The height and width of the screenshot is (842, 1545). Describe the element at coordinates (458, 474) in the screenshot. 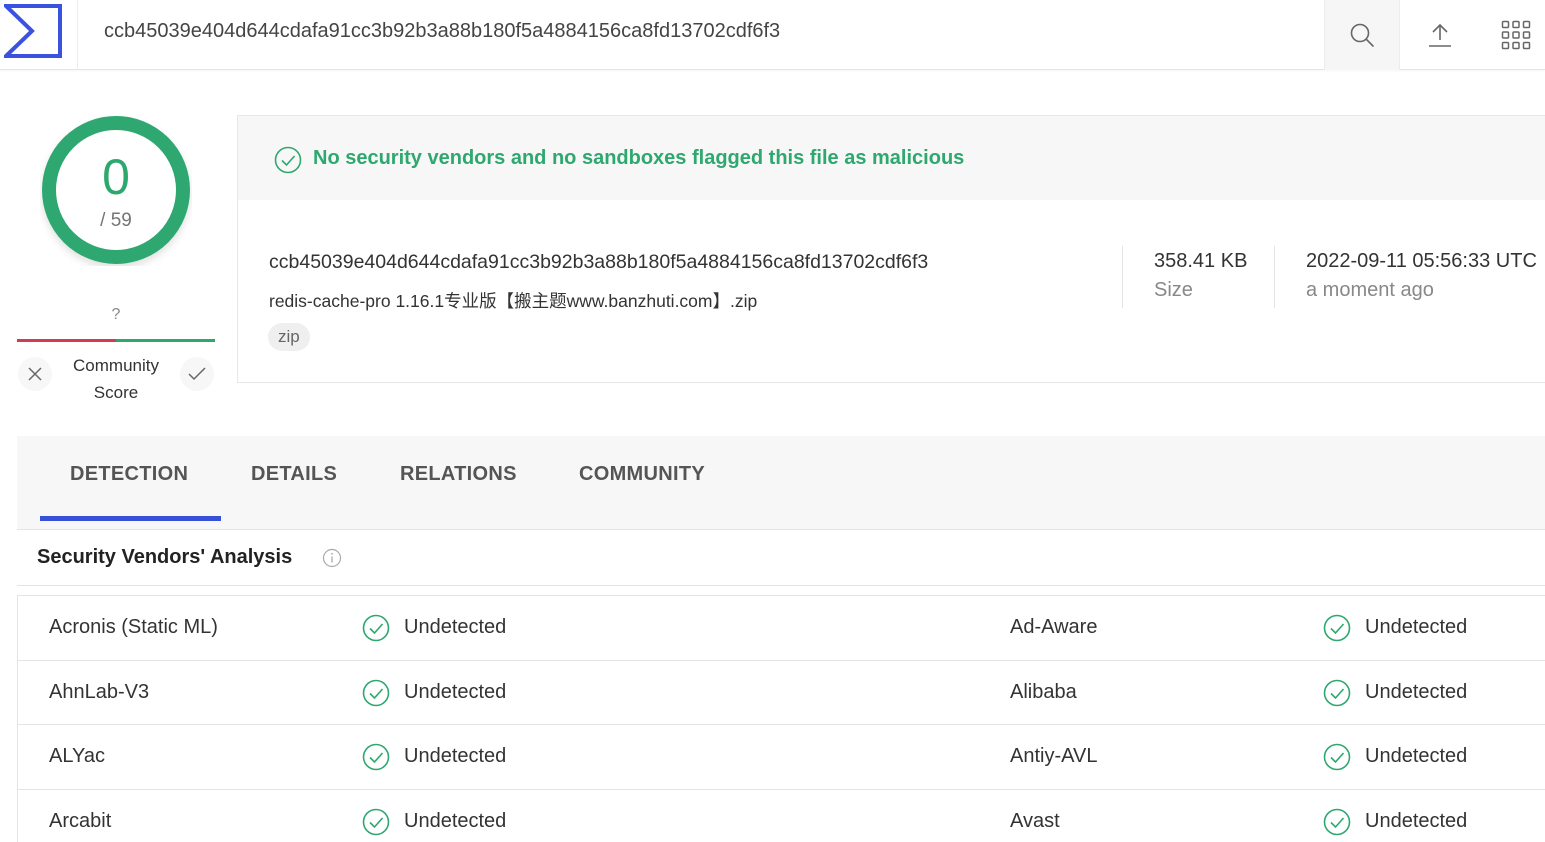

I see `tab-relations: RELATIONS` at that location.